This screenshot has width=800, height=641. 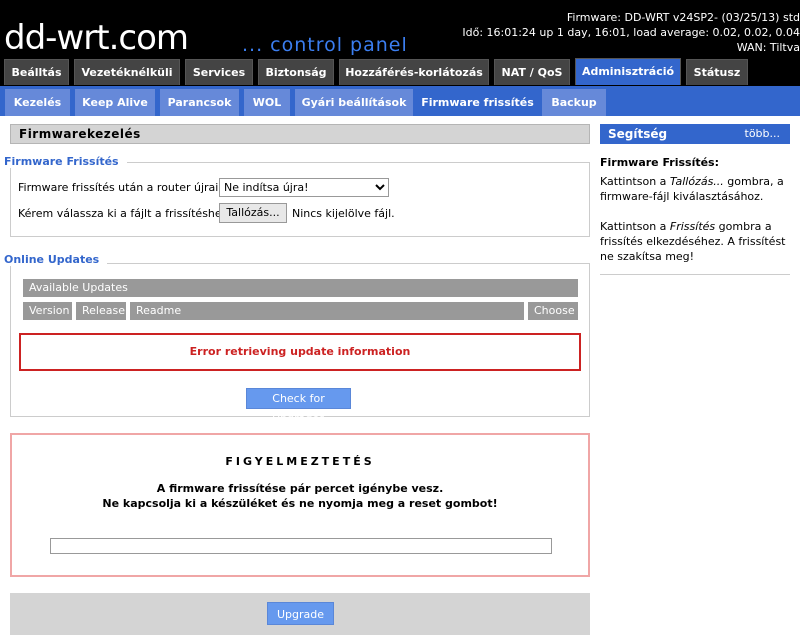 What do you see at coordinates (304, 187) in the screenshot?
I see `reboot-select: Ne indítsa újra!` at bounding box center [304, 187].